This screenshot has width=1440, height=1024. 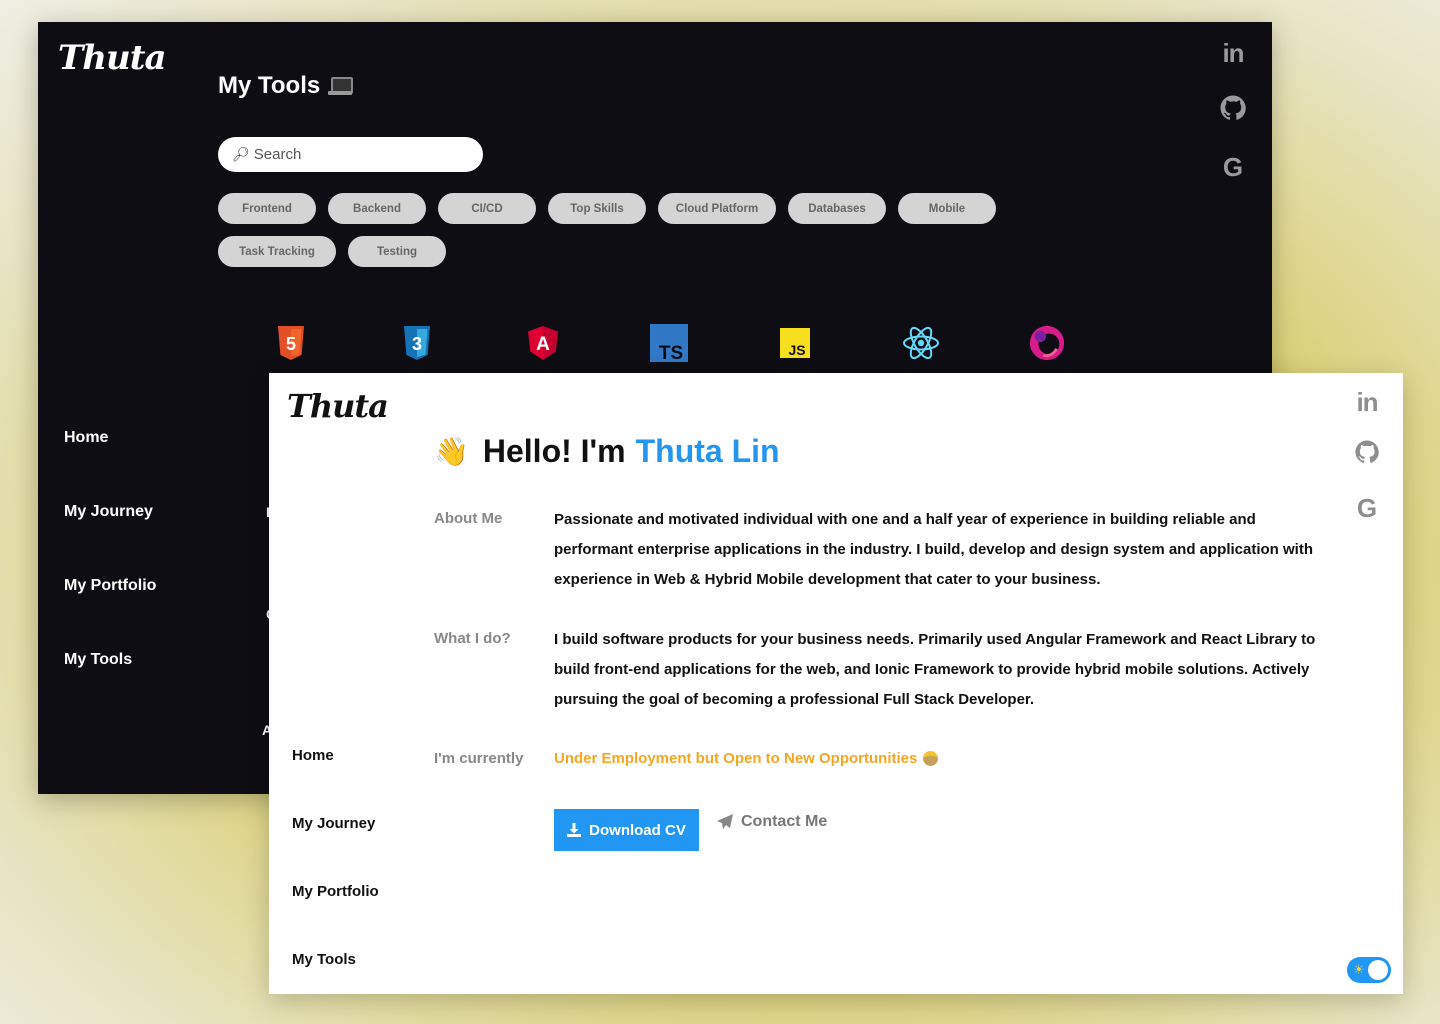 I want to click on search-input: 🔎︎ Search, so click(x=350, y=154).